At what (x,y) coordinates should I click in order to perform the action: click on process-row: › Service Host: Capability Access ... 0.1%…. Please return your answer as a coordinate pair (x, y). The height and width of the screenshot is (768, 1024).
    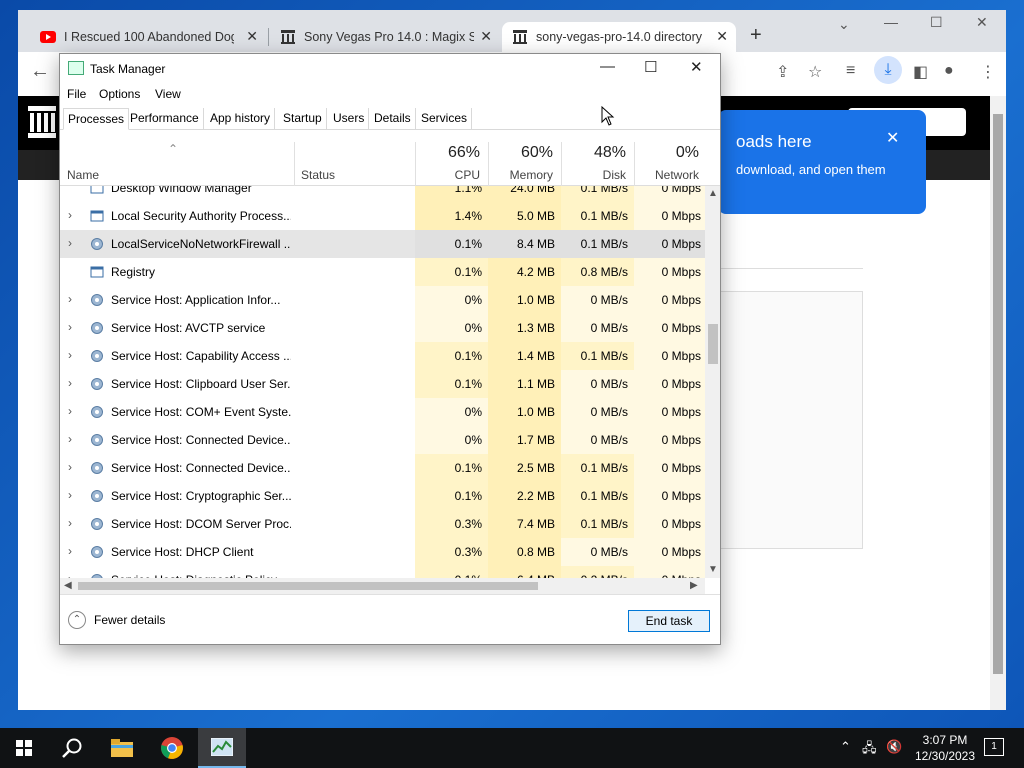
    Looking at the image, I should click on (382, 356).